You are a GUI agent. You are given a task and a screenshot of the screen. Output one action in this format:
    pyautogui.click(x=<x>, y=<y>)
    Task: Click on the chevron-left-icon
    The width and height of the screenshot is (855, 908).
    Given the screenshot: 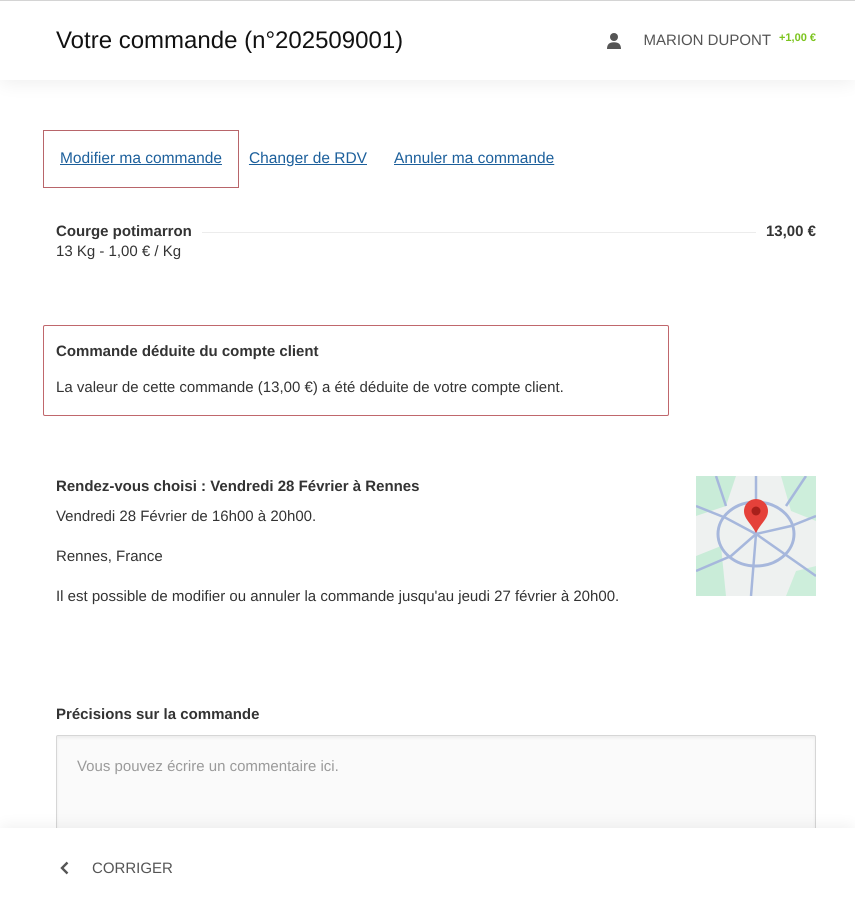 What is the action you would take?
    pyautogui.click(x=64, y=868)
    